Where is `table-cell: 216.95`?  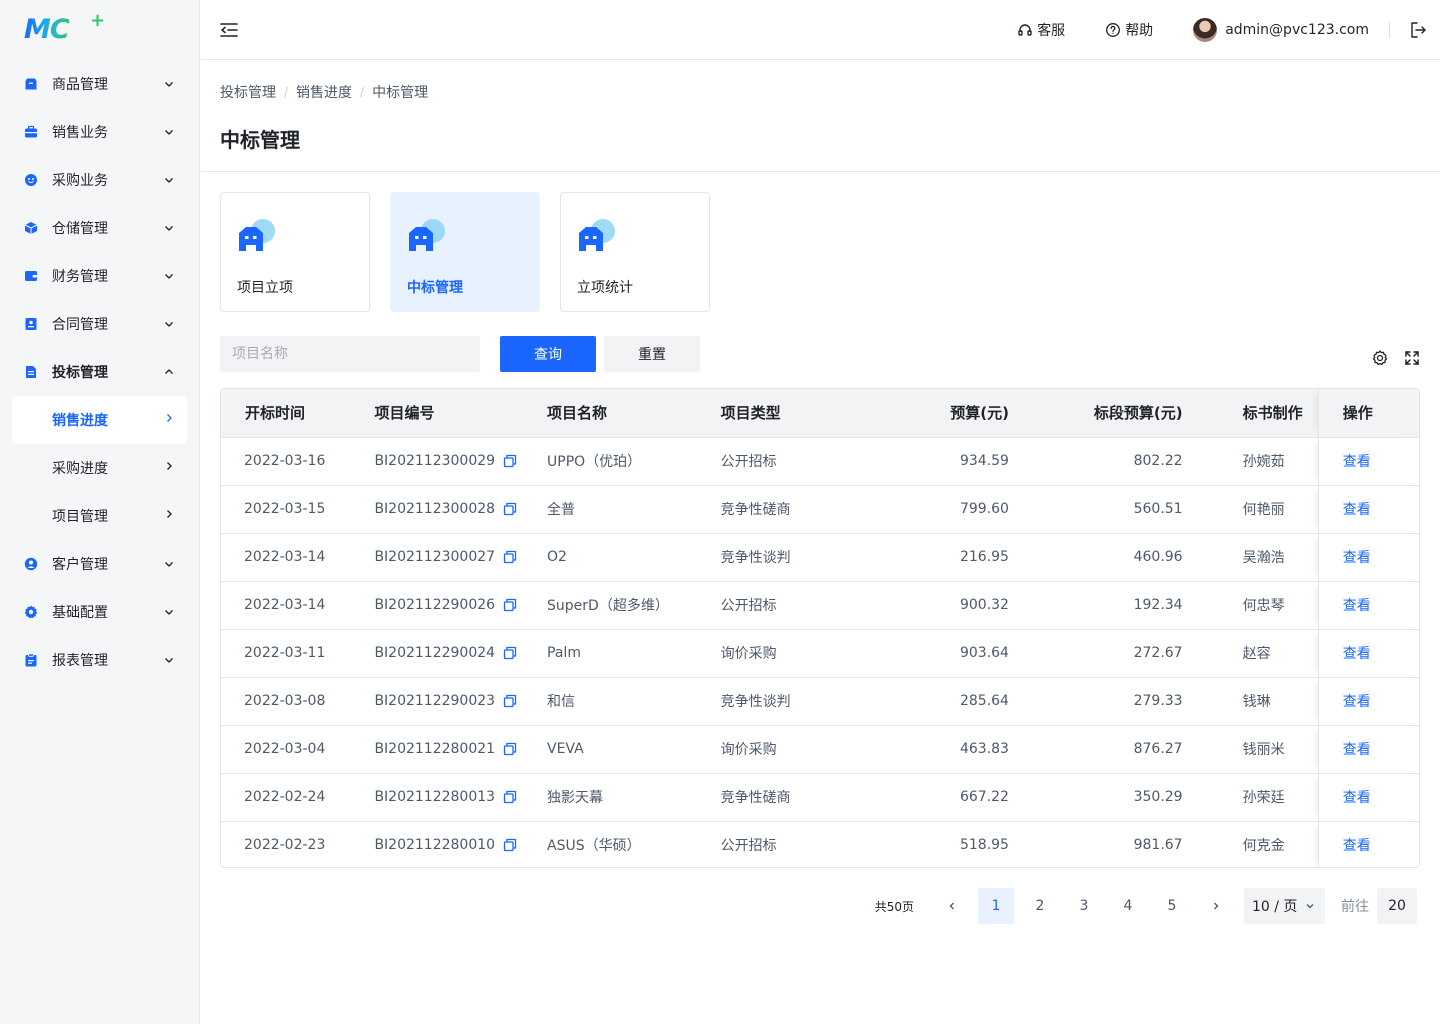
table-cell: 216.95 is located at coordinates (937, 557).